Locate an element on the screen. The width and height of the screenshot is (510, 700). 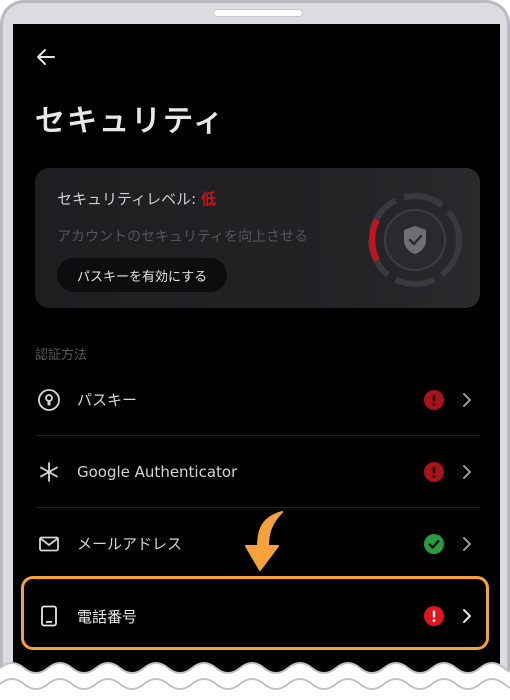
phone-icon is located at coordinates (49, 616).